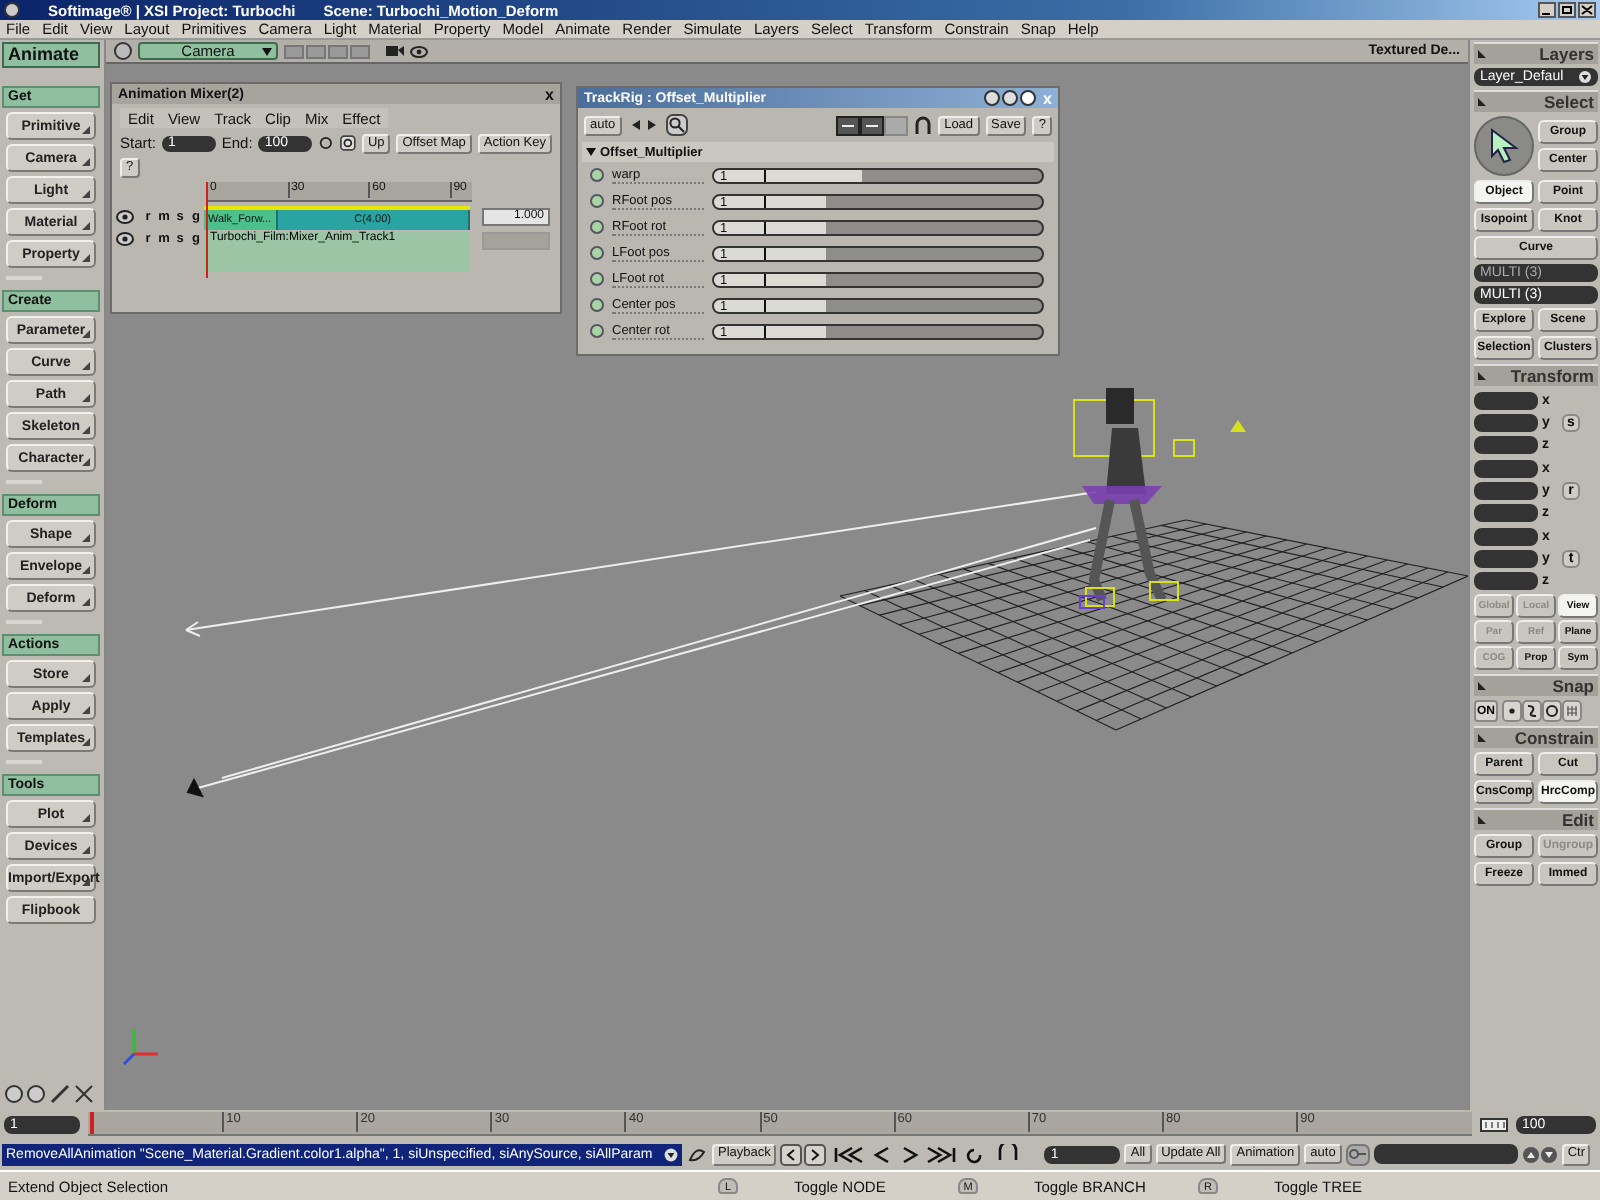 The height and width of the screenshot is (1200, 1600). Describe the element at coordinates (395, 51) in the screenshot. I see `camera-icon` at that location.